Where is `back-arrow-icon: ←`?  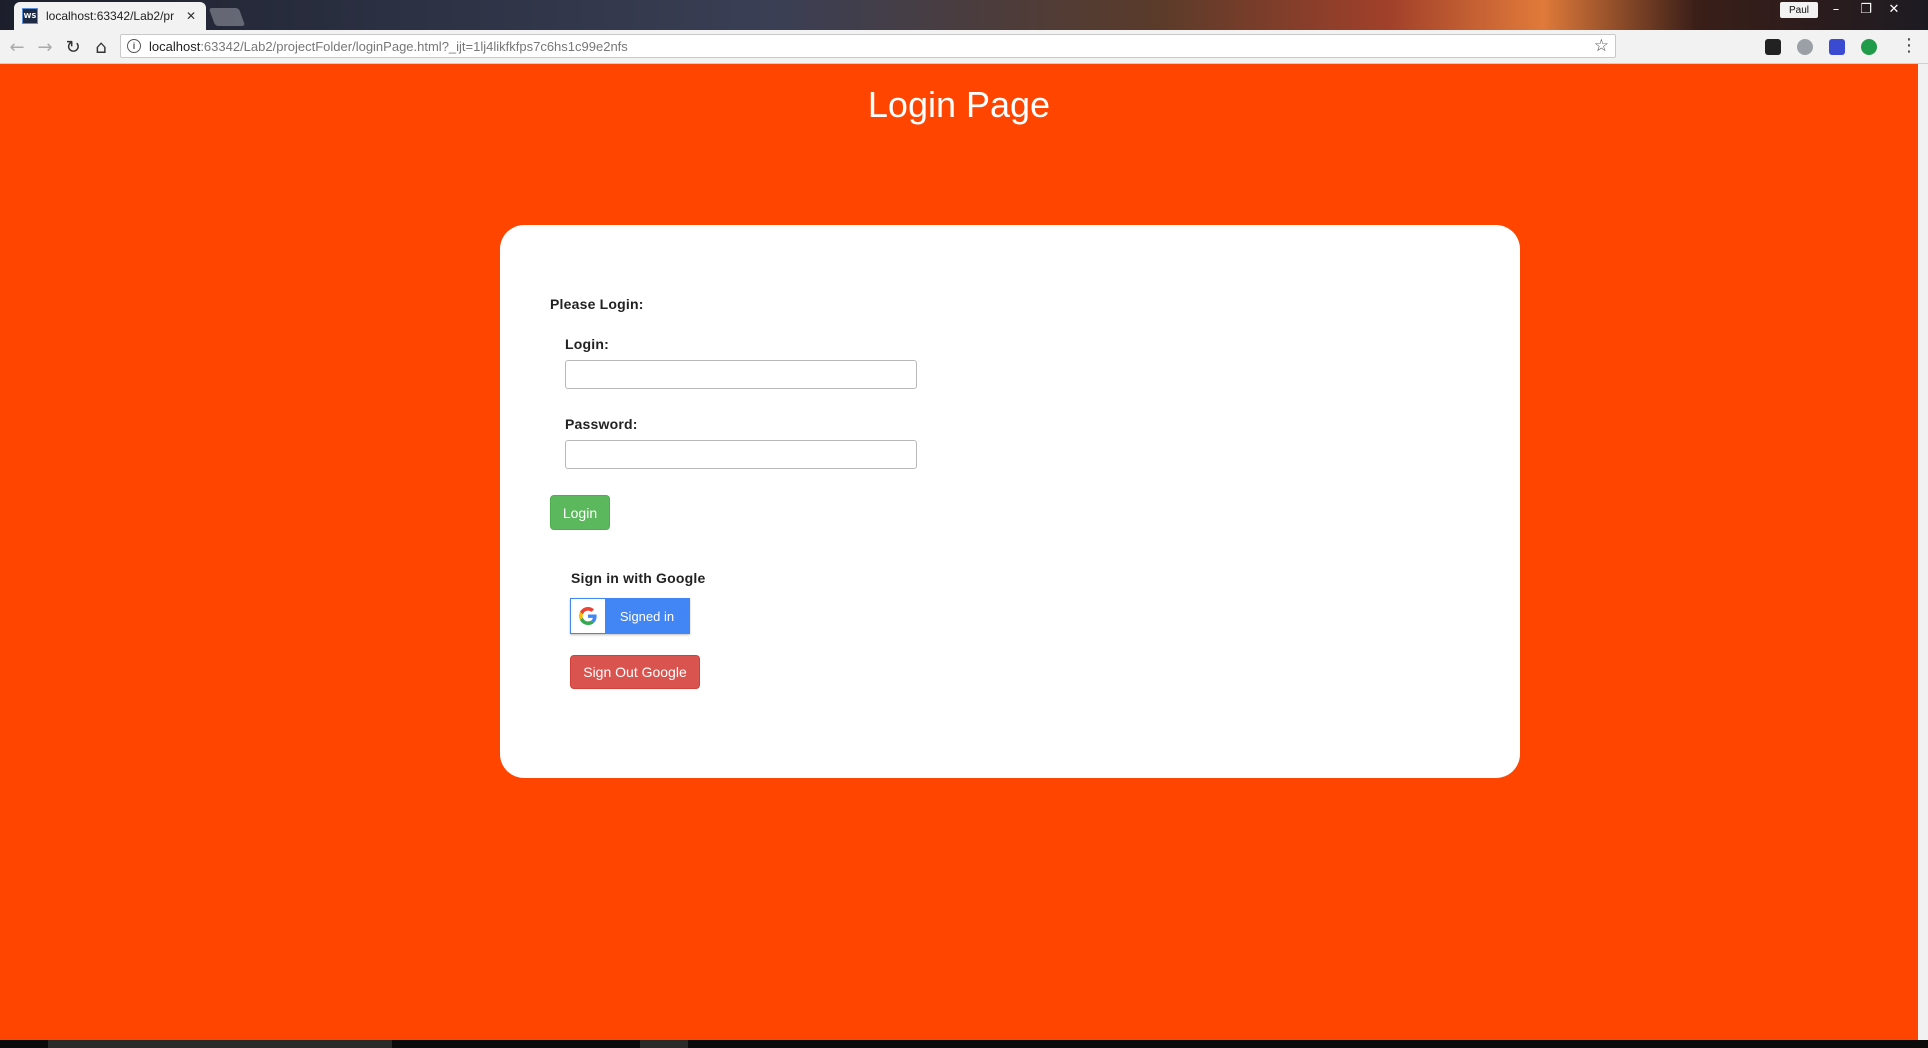 back-arrow-icon: ← is located at coordinates (17, 47).